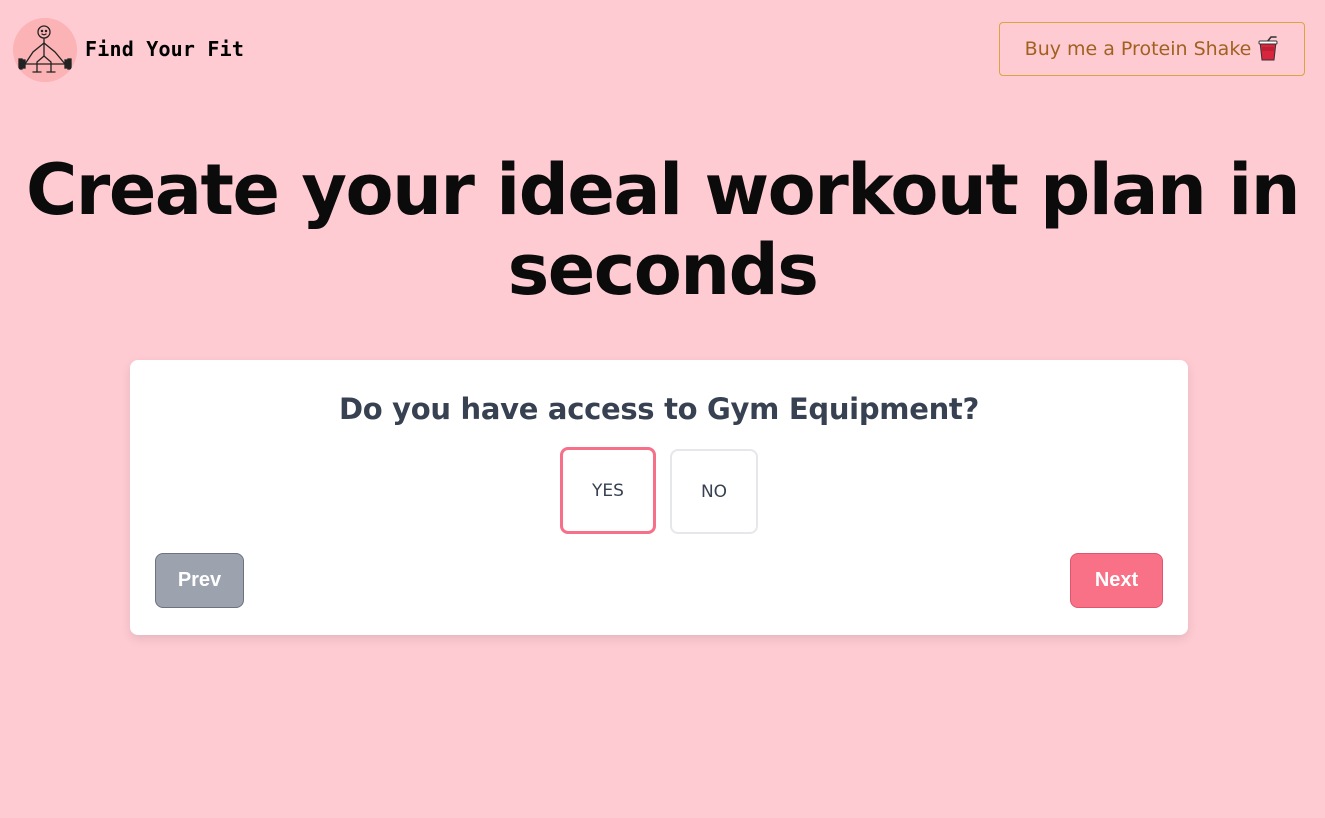  I want to click on hero-title-line1: Create your ideal workout plan in, so click(663, 190).